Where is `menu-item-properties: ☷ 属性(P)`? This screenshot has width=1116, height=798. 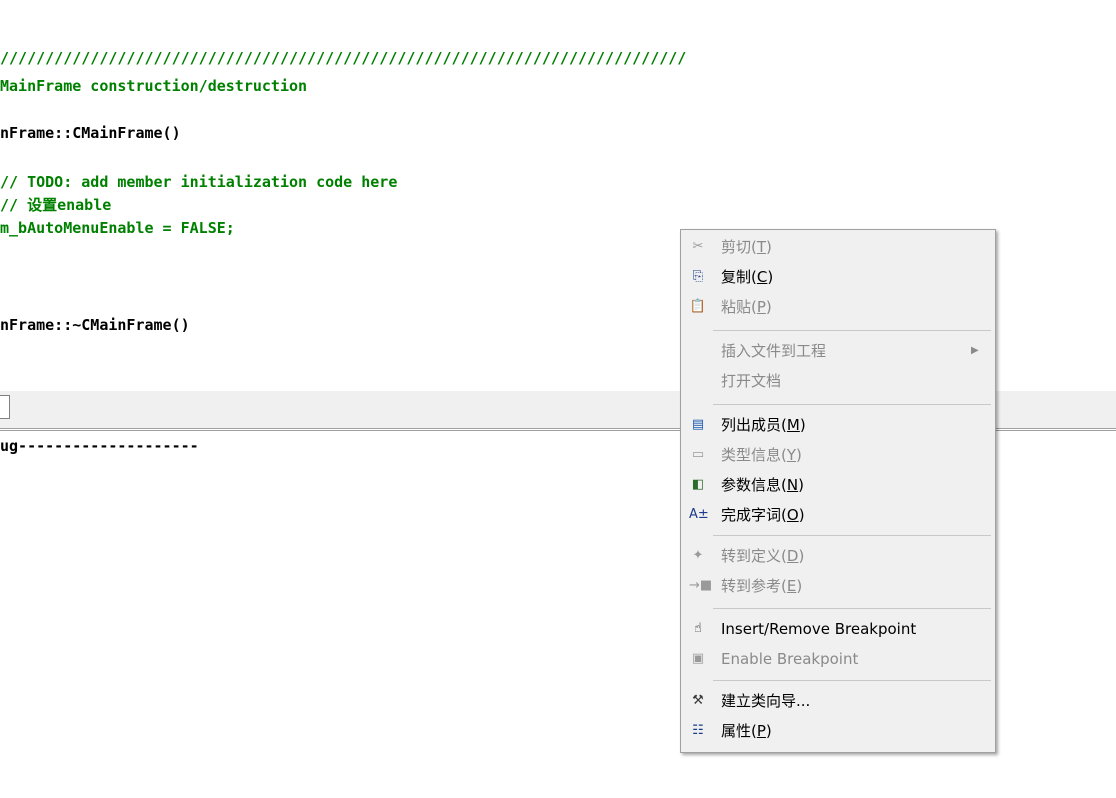 menu-item-properties: ☷ 属性(P) is located at coordinates (838, 731).